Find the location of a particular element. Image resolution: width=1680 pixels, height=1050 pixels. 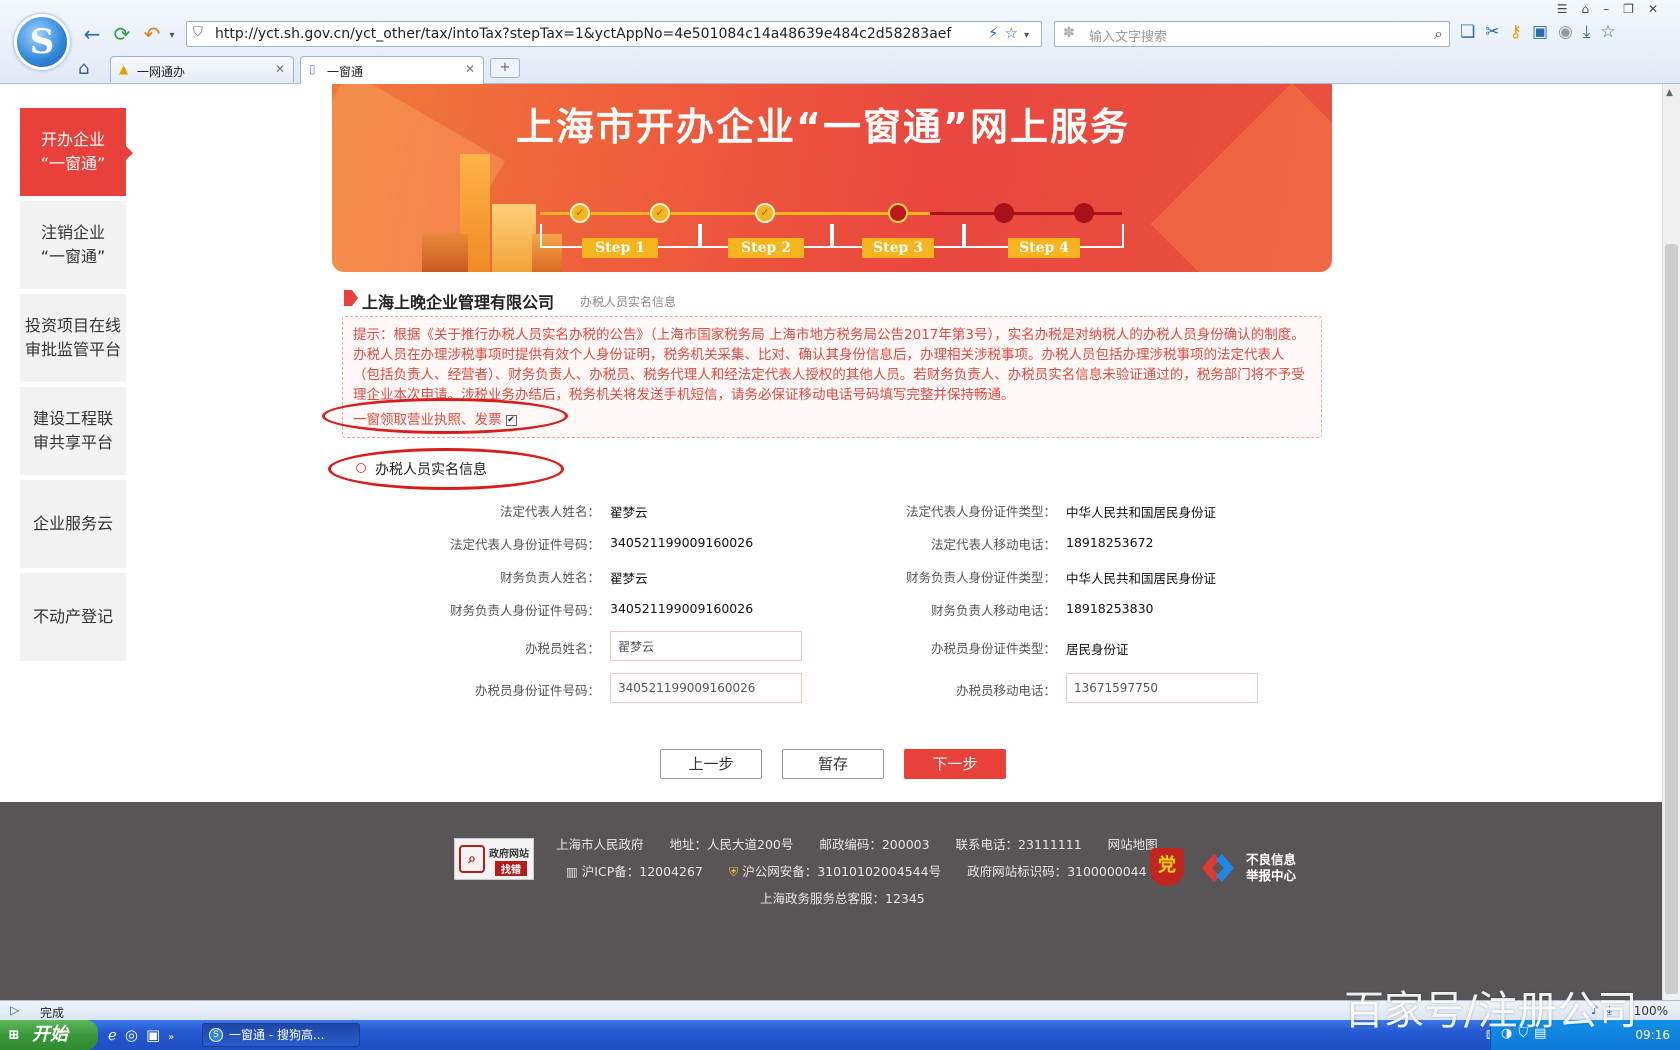

legal-idtype-label: 法定代表人身份证件类型： is located at coordinates (980, 511).